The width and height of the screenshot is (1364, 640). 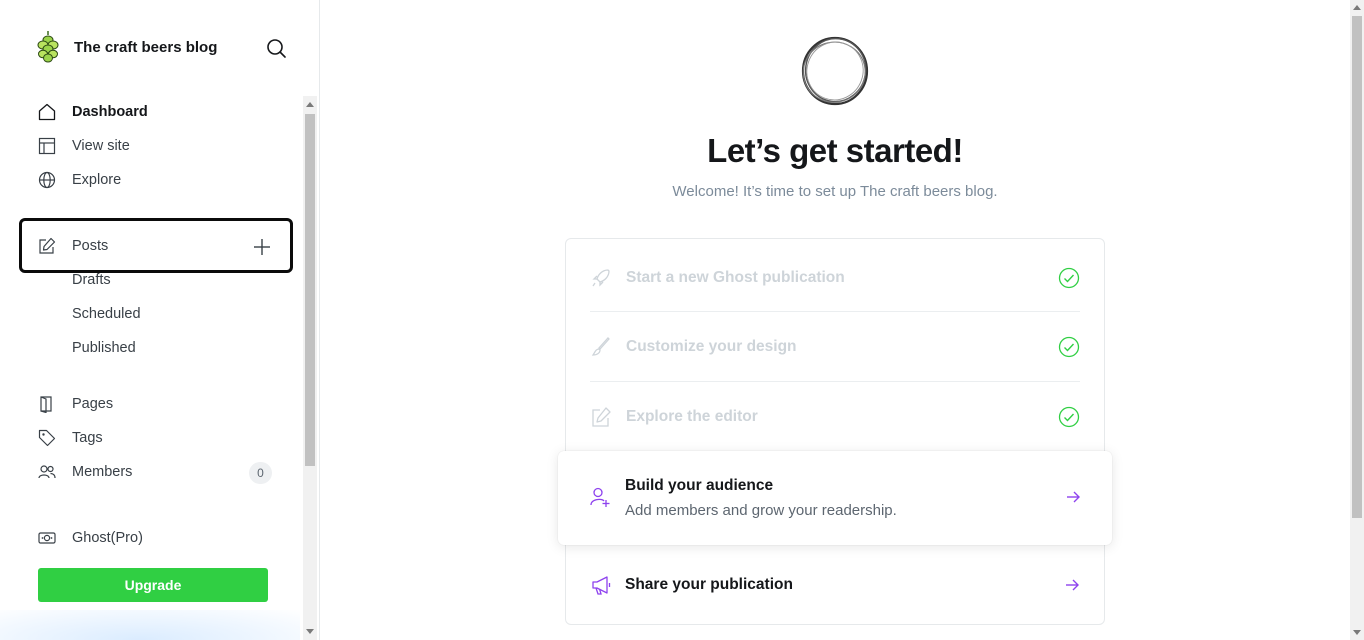 What do you see at coordinates (260, 473) in the screenshot?
I see `members-count-badge: 0` at bounding box center [260, 473].